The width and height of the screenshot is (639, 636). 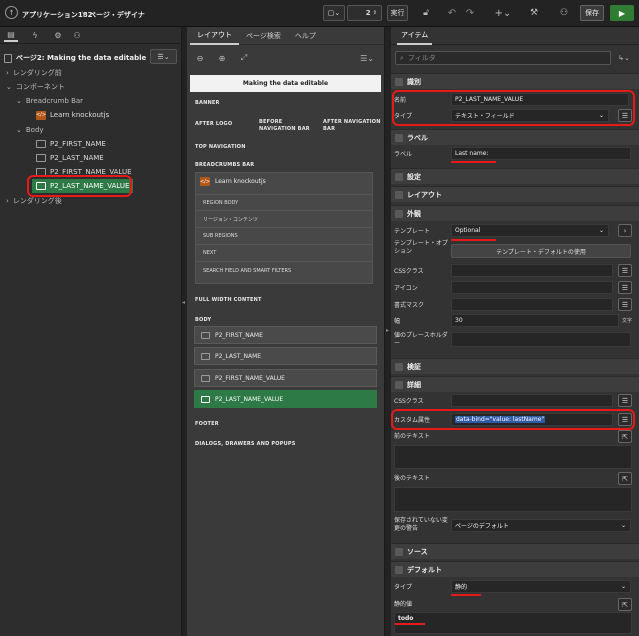 I want to click on tab-help: ヘルプ, so click(x=305, y=36).